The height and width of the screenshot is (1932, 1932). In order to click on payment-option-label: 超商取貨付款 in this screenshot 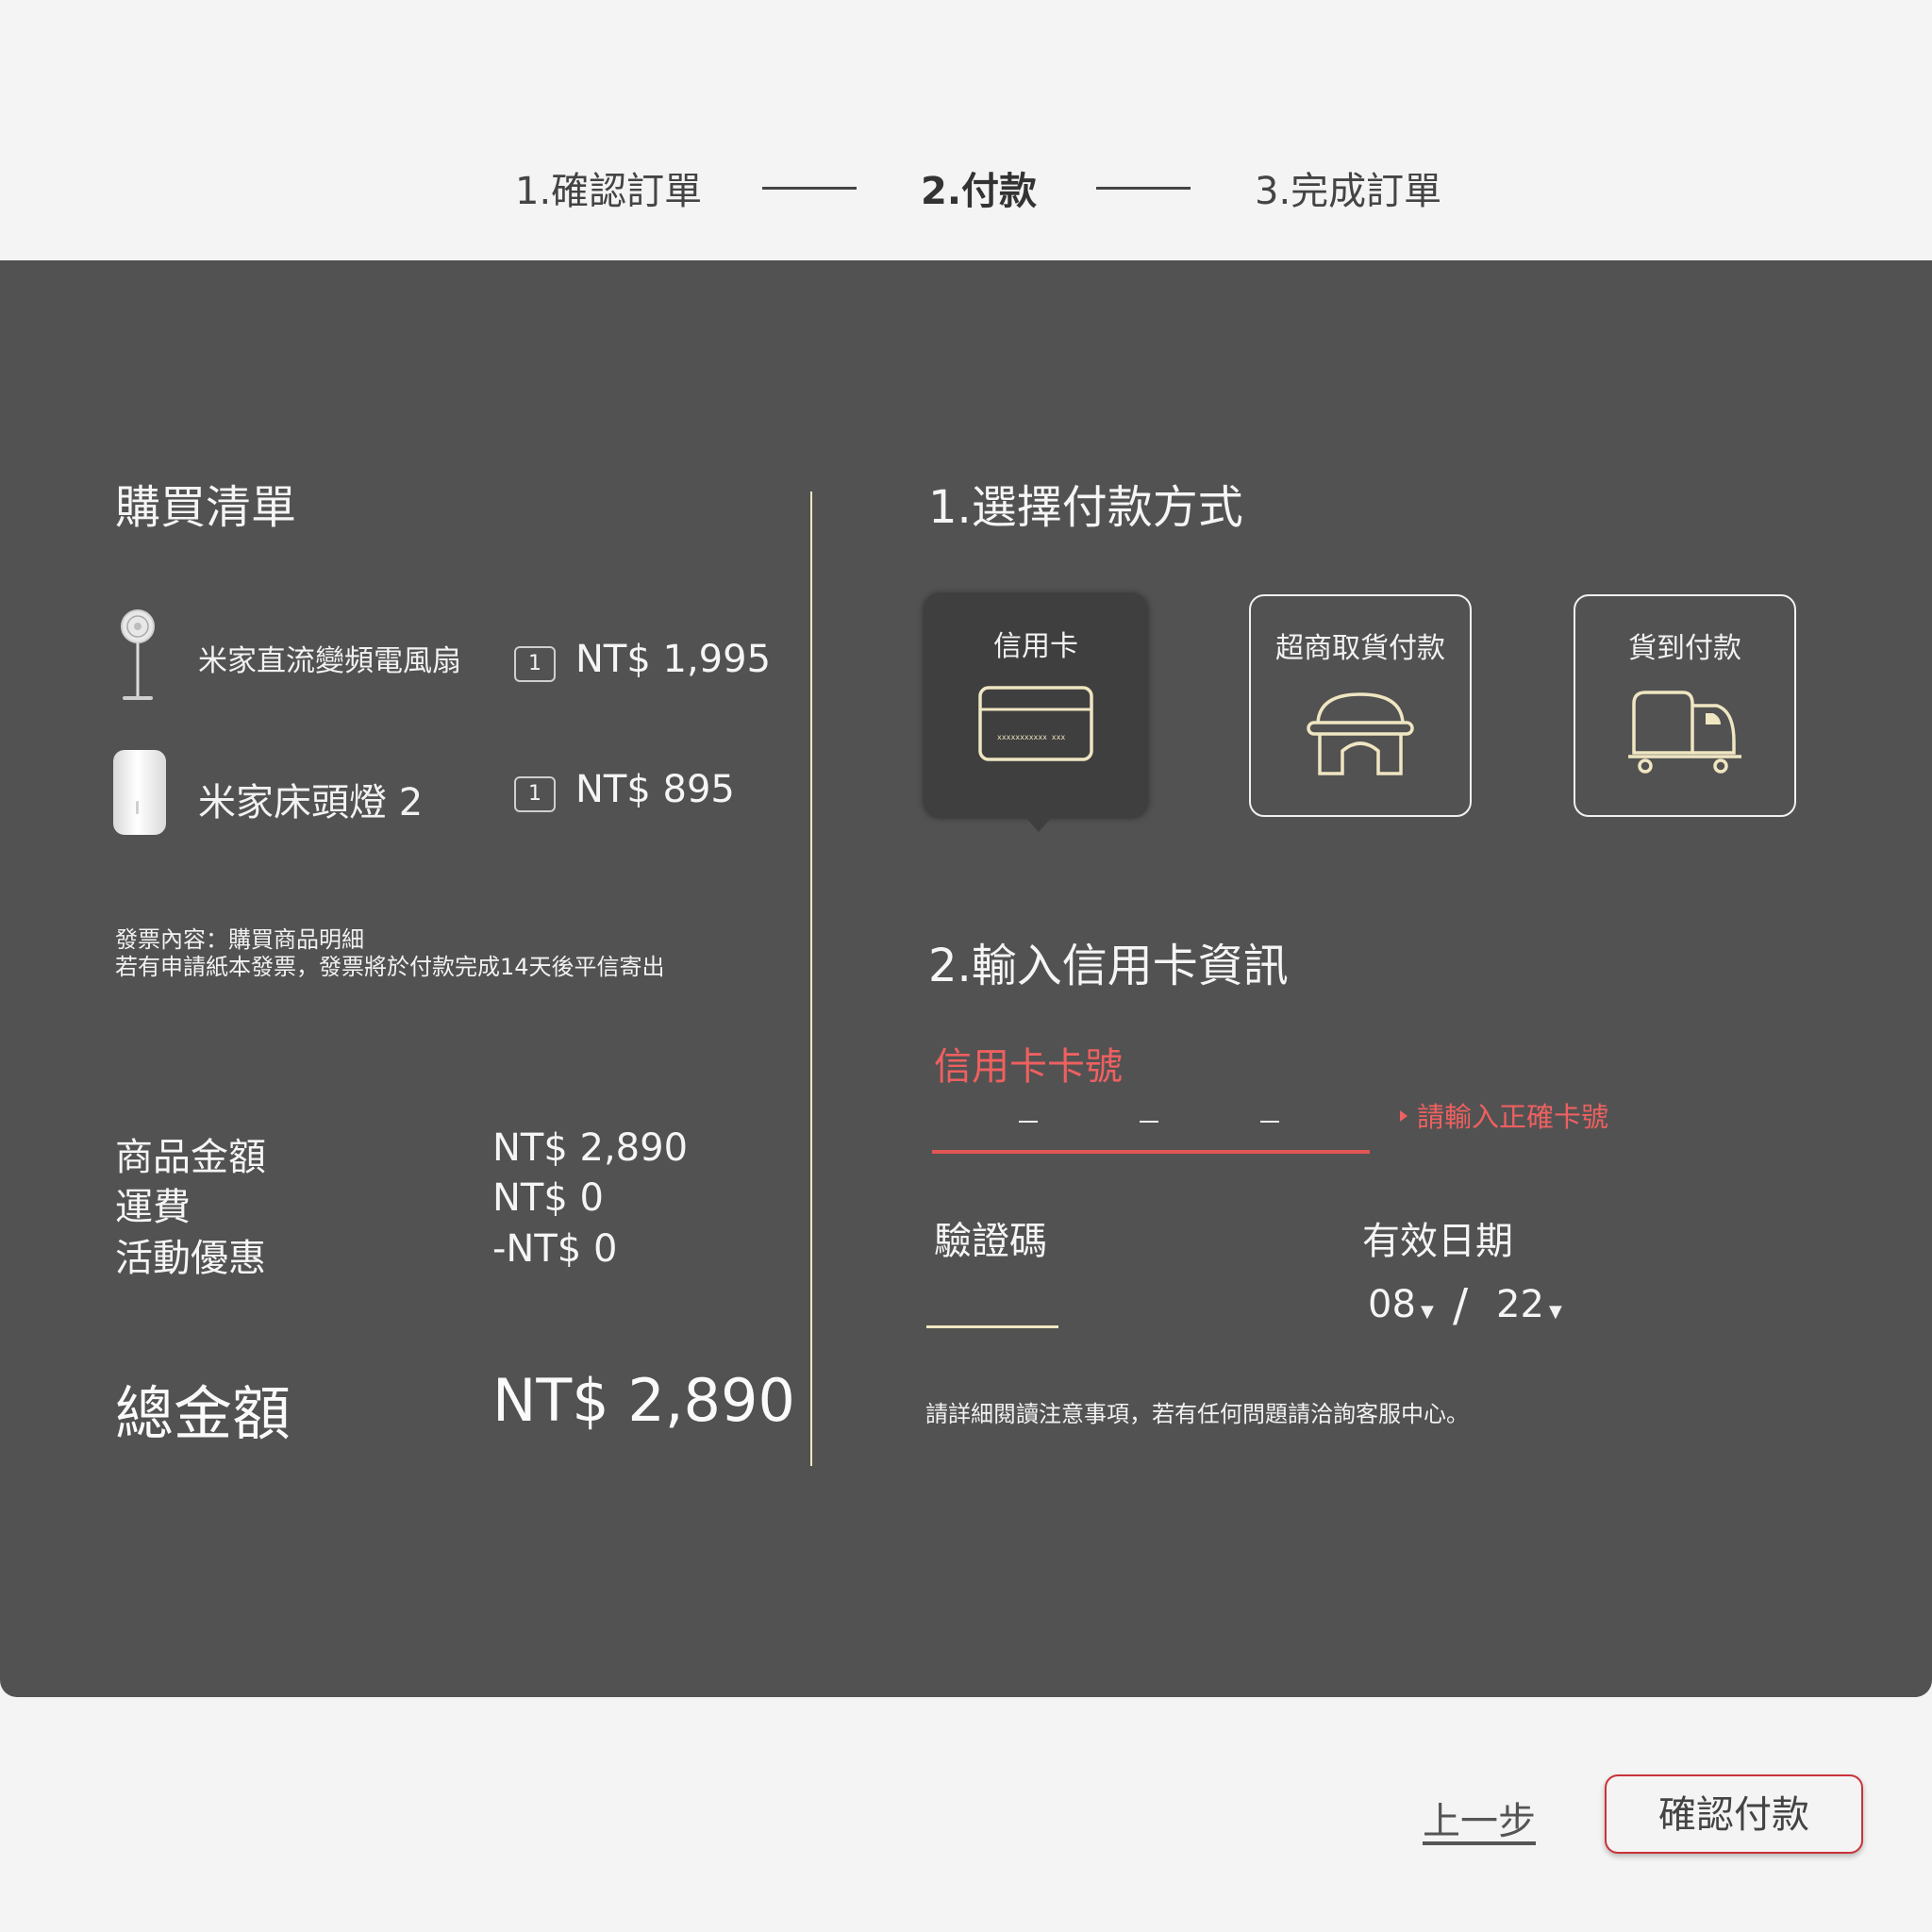, I will do `click(1360, 648)`.